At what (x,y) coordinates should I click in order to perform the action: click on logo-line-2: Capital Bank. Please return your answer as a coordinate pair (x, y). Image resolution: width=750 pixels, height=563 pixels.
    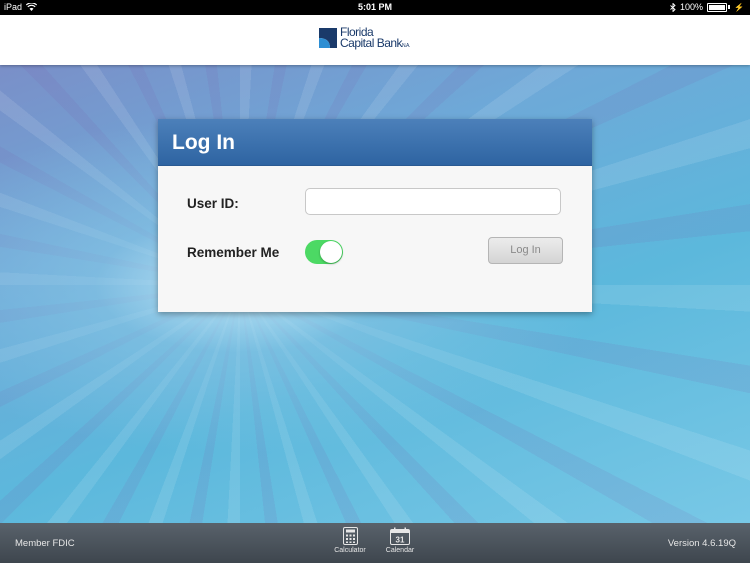
    Looking at the image, I should click on (371, 43).